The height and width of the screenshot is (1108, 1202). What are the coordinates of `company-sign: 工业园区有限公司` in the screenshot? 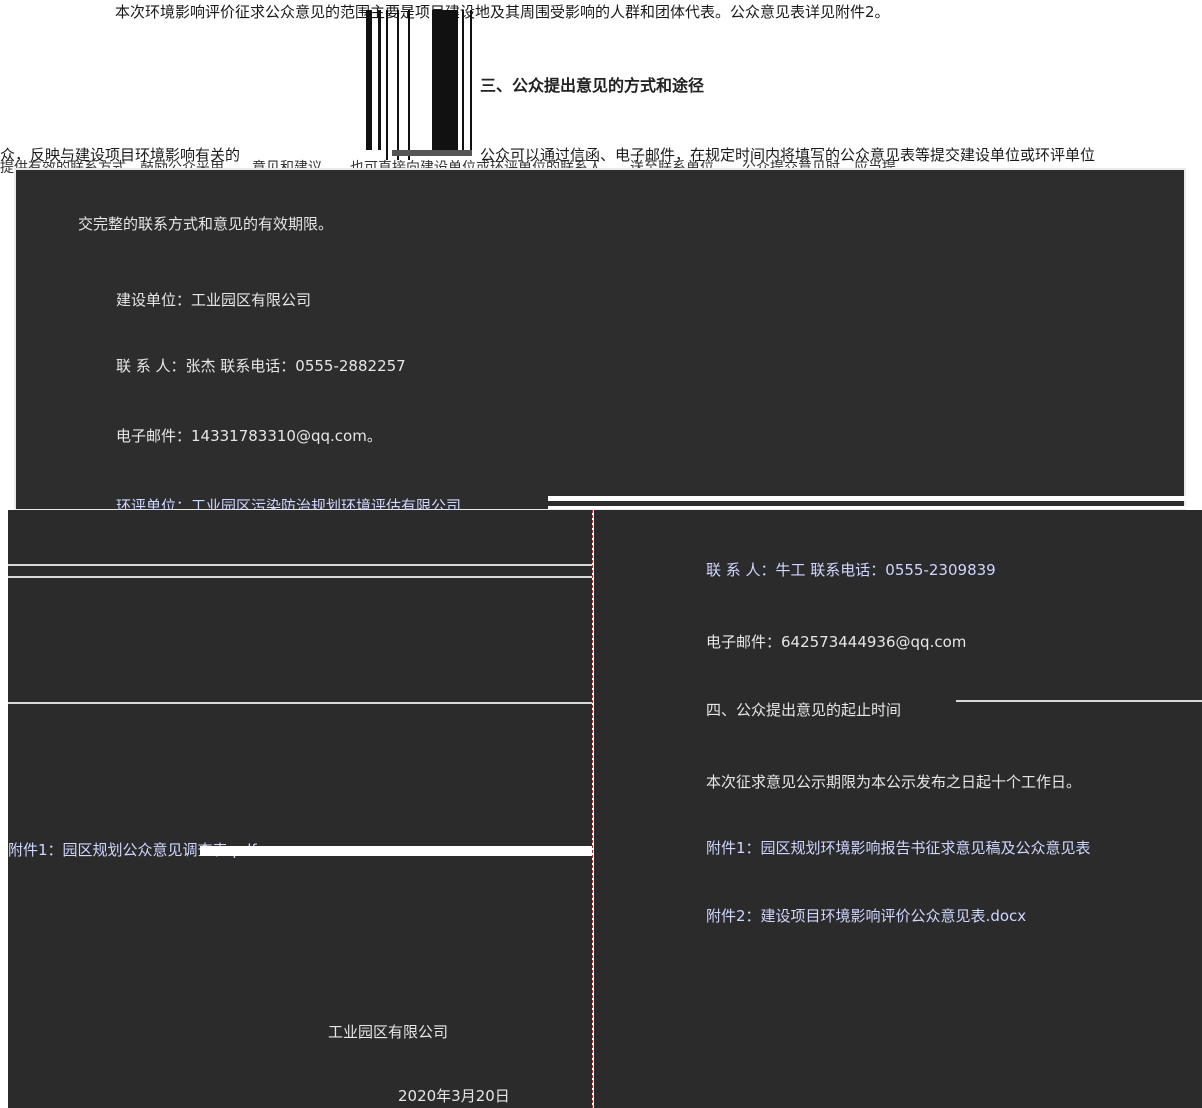 It's located at (388, 1032).